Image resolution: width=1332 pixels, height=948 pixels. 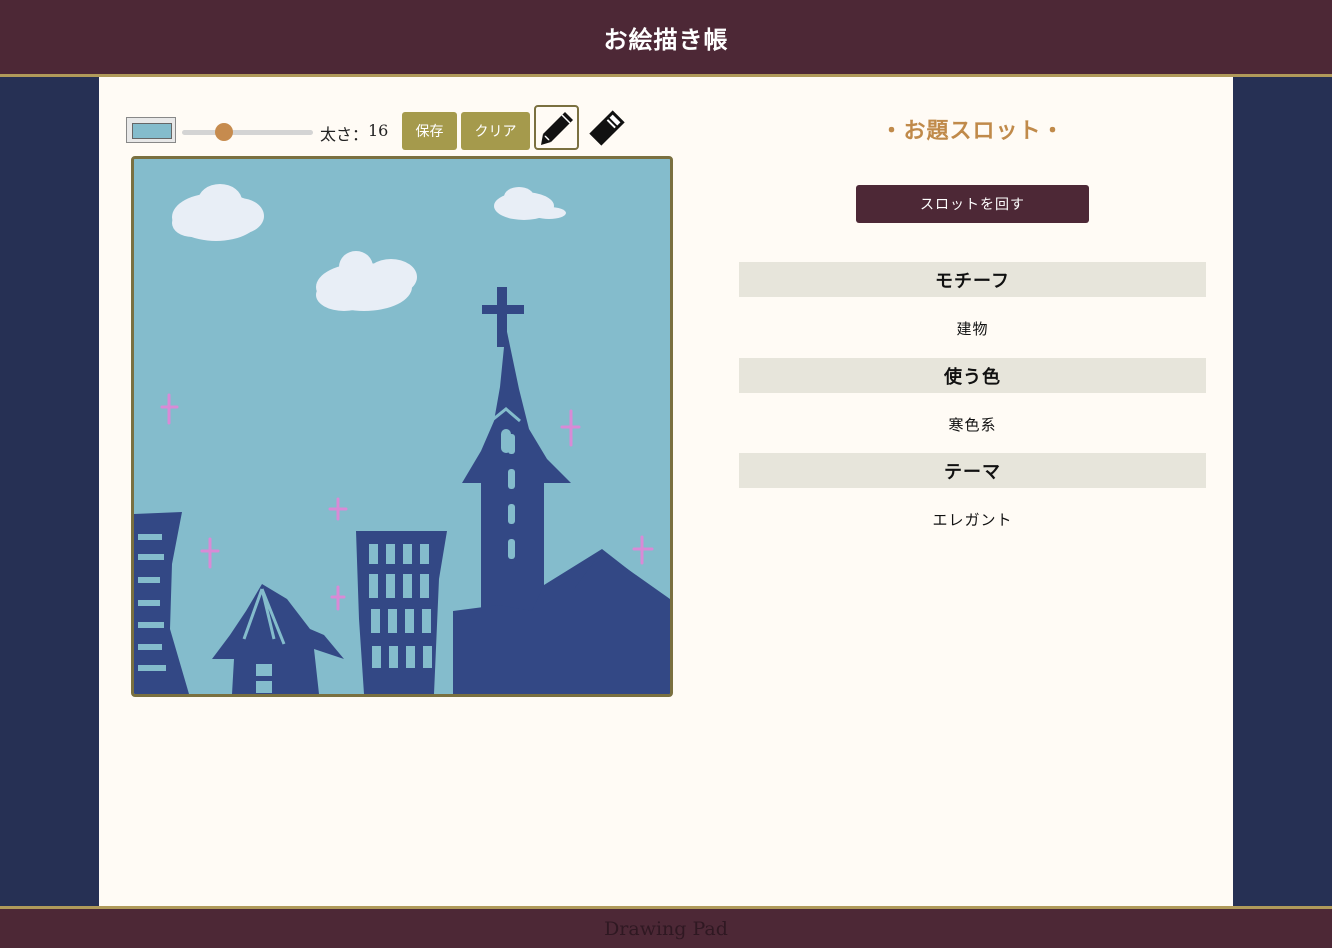 I want to click on color-swatch, so click(x=152, y=131).